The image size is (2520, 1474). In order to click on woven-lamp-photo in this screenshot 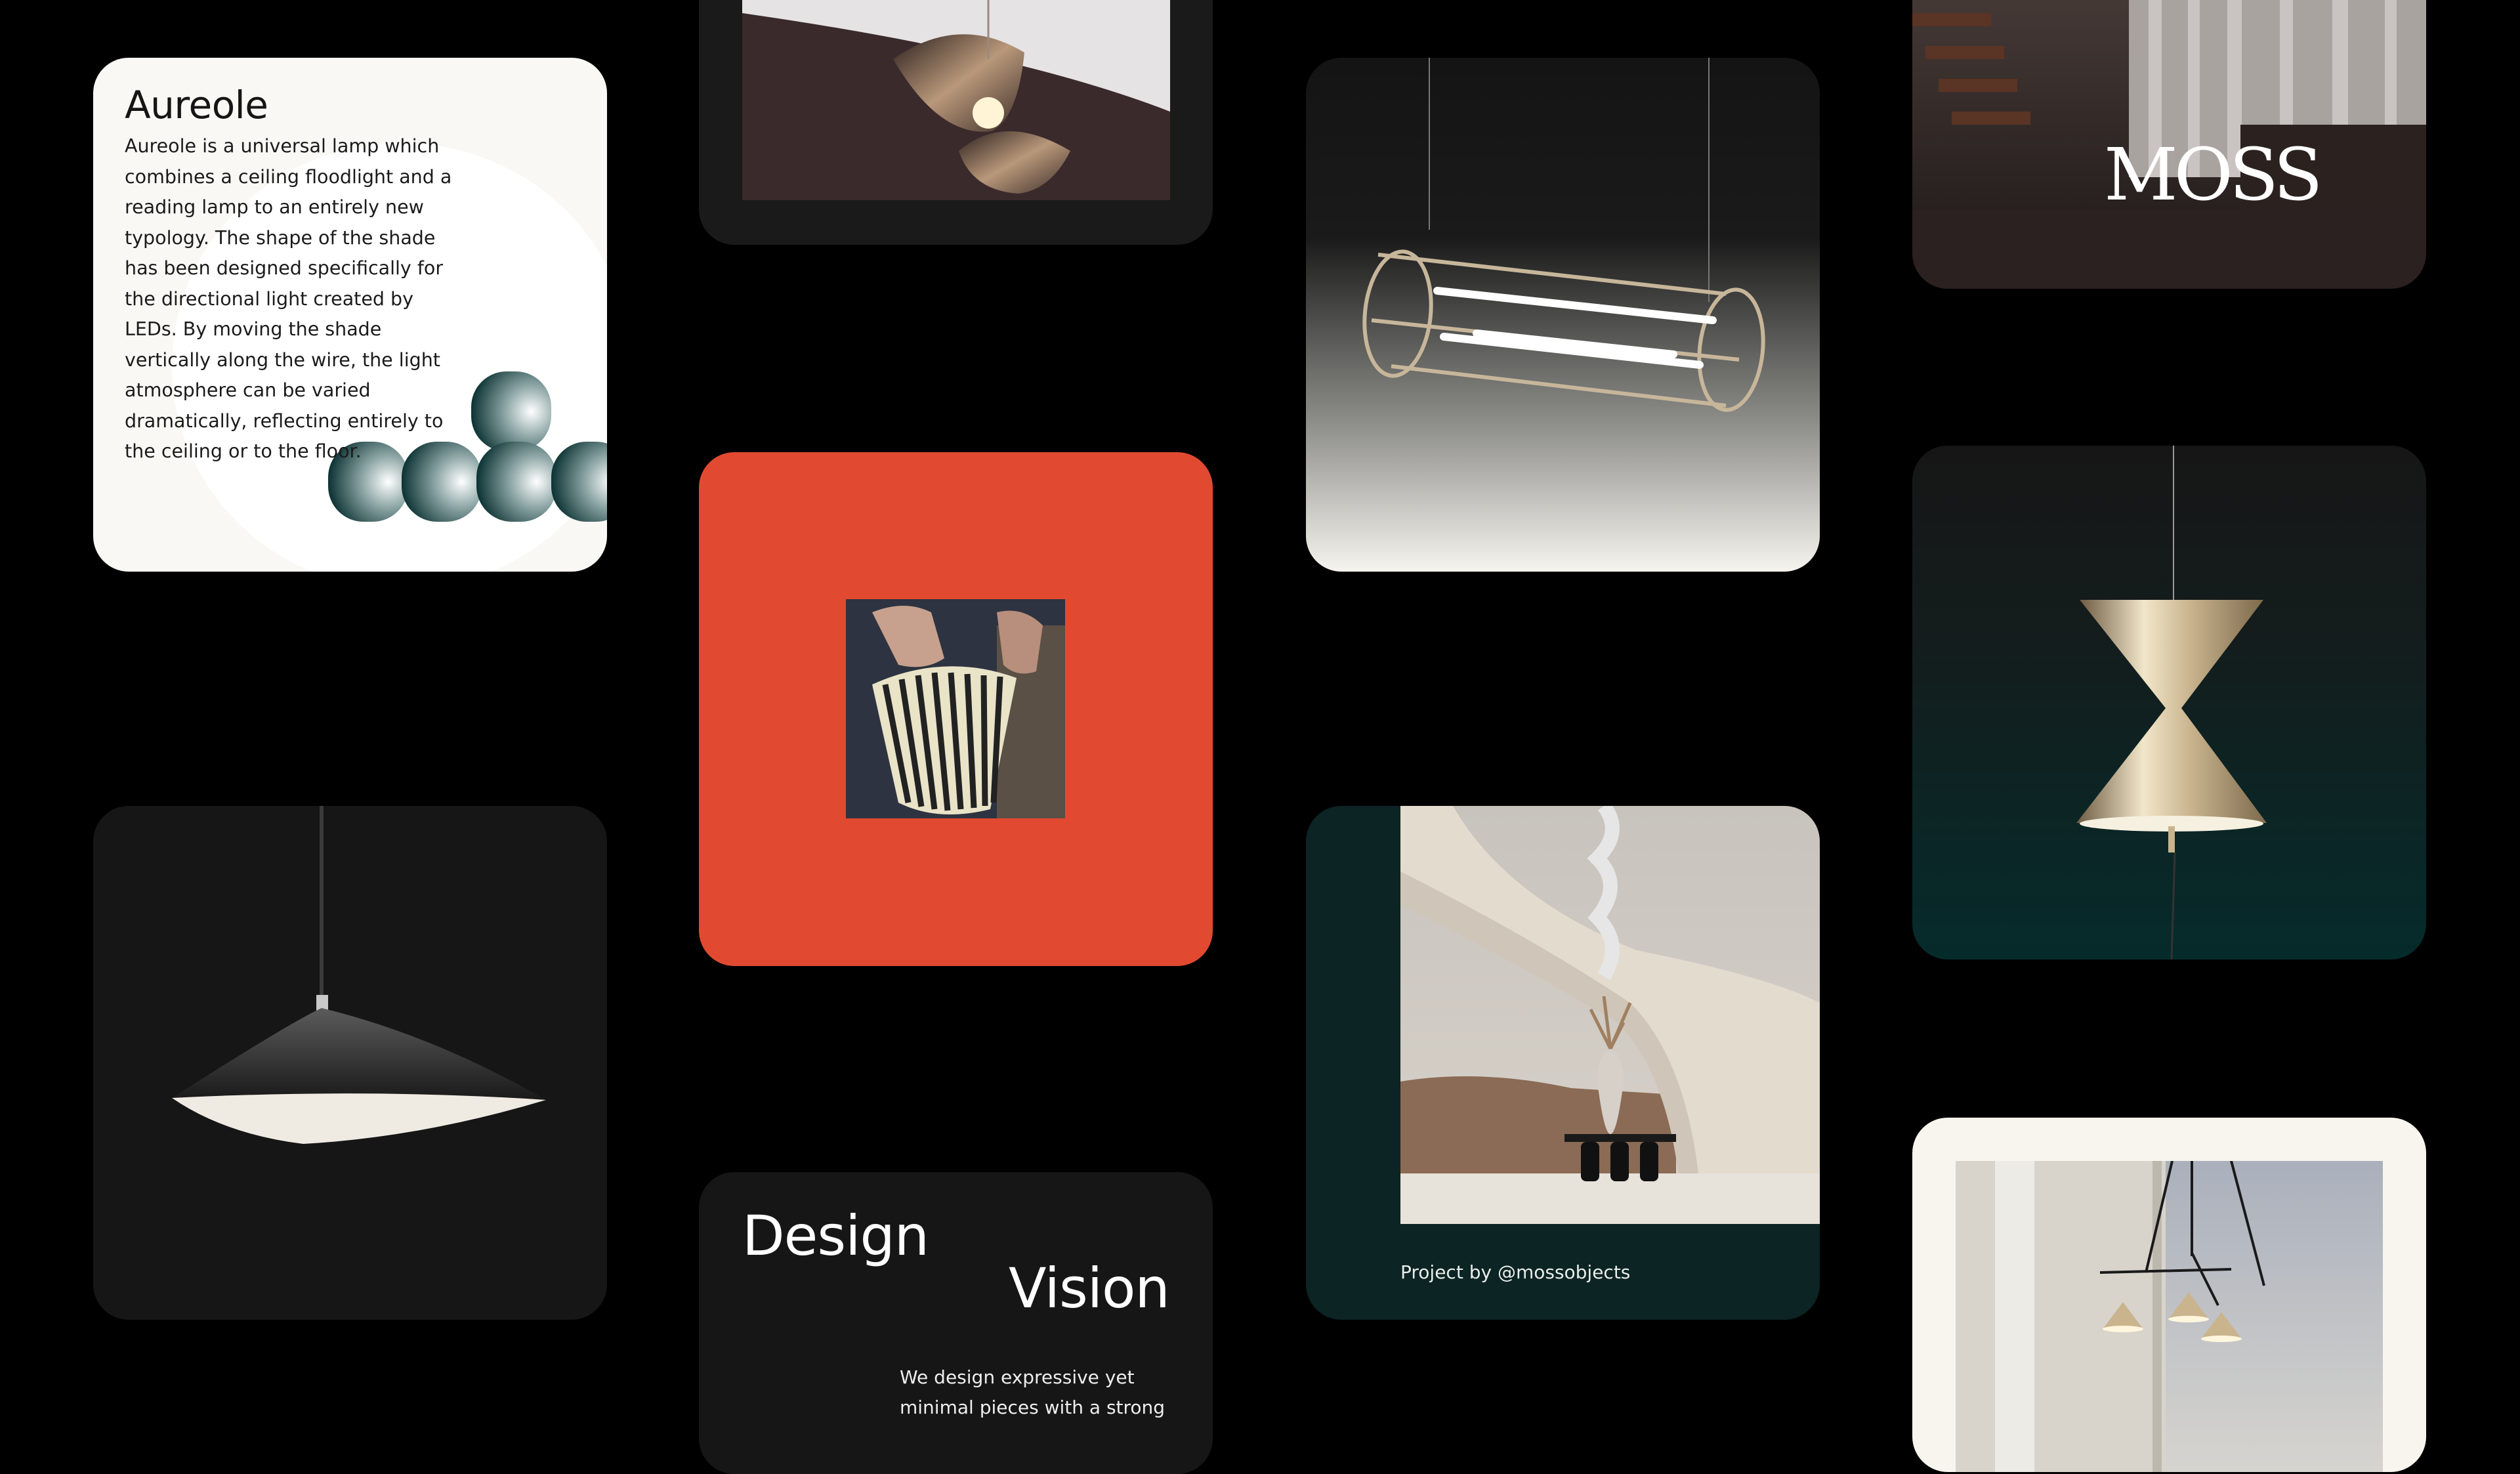, I will do `click(955, 708)`.